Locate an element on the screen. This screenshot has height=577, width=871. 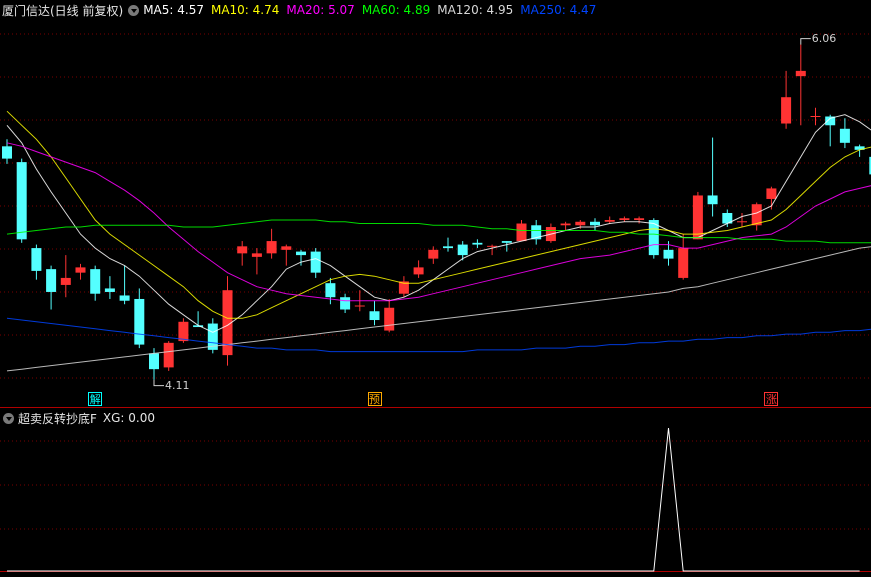
high-leader-line is located at coordinates (805, 41).